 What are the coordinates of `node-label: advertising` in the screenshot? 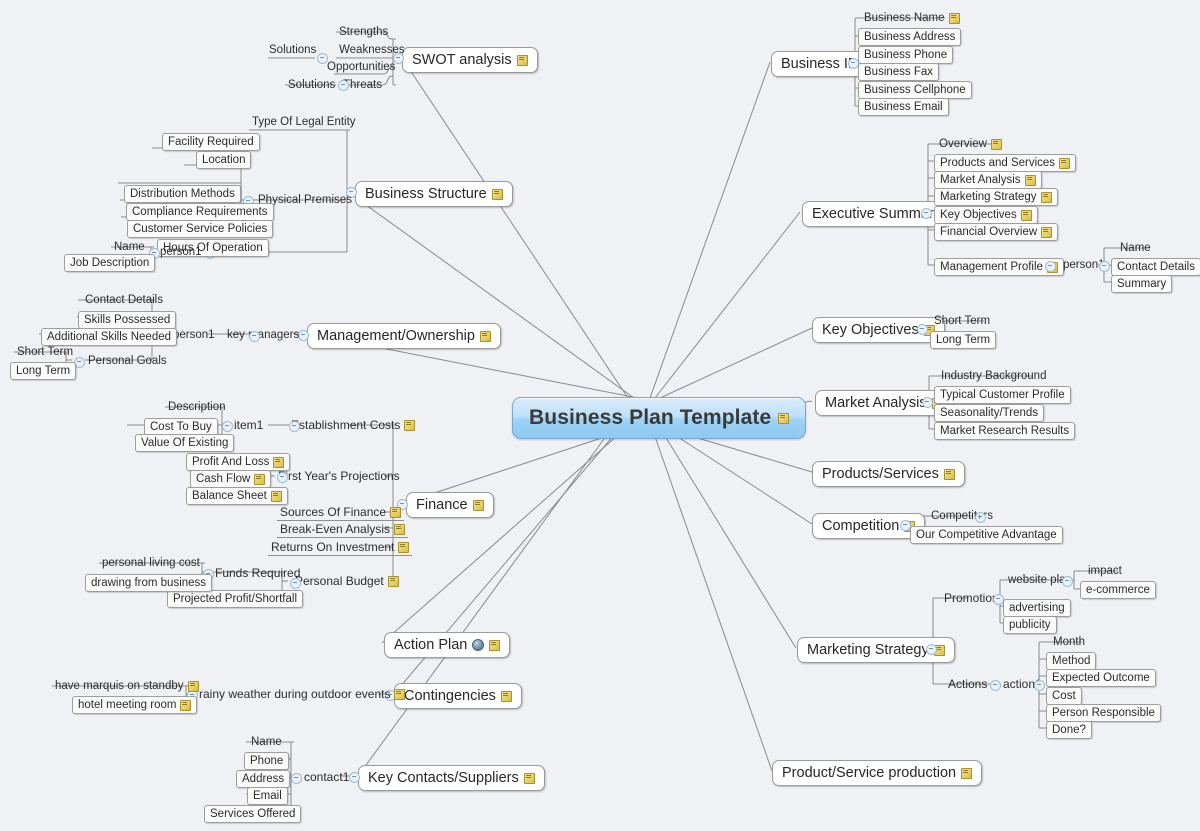 It's located at (1037, 608).